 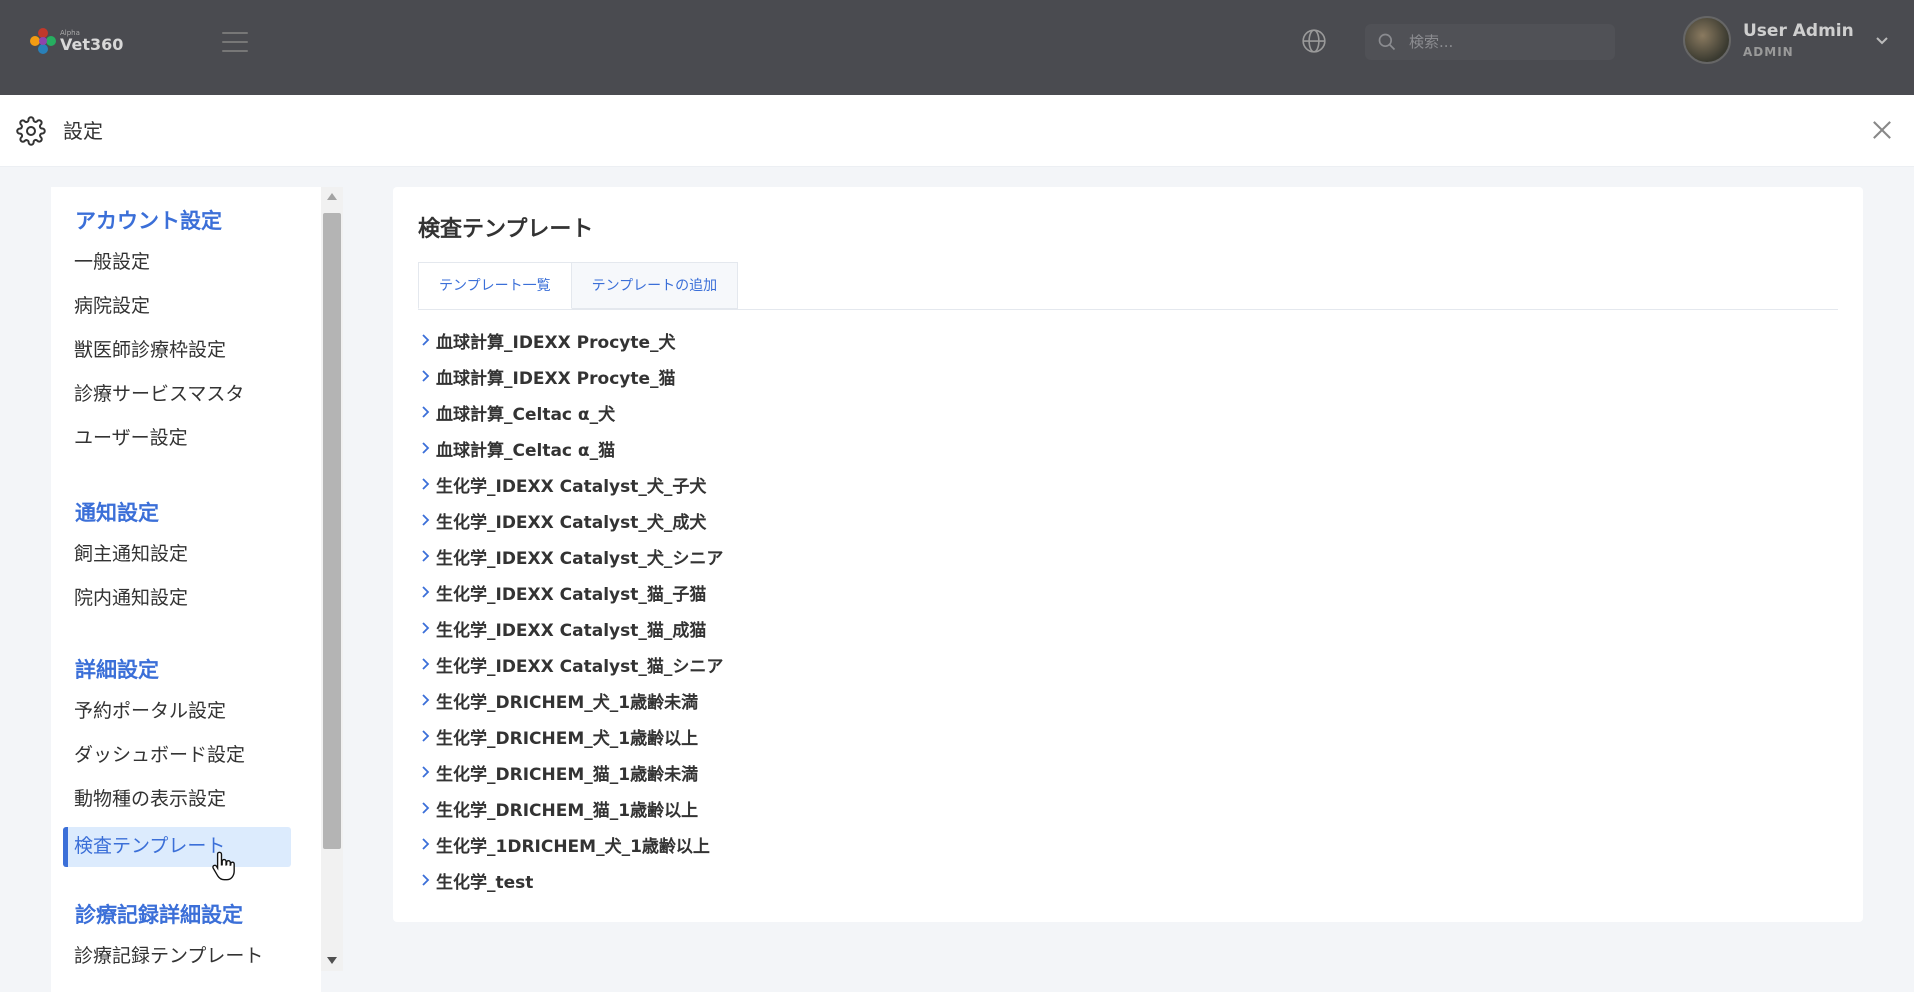 What do you see at coordinates (1314, 41) in the screenshot?
I see `language-globe-icon` at bounding box center [1314, 41].